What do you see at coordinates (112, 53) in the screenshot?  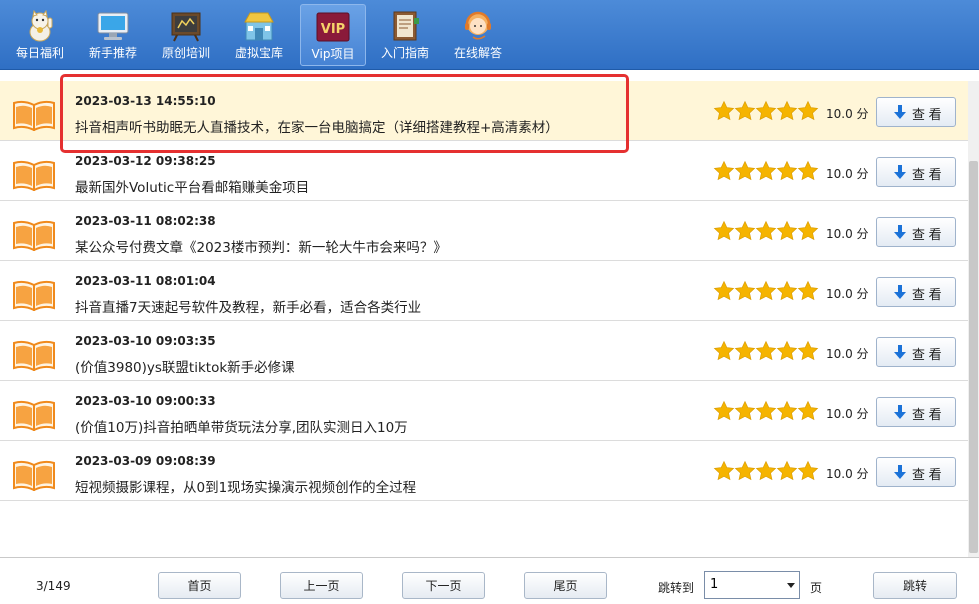 I see `toolbar-item-label: 新手推荐` at bounding box center [112, 53].